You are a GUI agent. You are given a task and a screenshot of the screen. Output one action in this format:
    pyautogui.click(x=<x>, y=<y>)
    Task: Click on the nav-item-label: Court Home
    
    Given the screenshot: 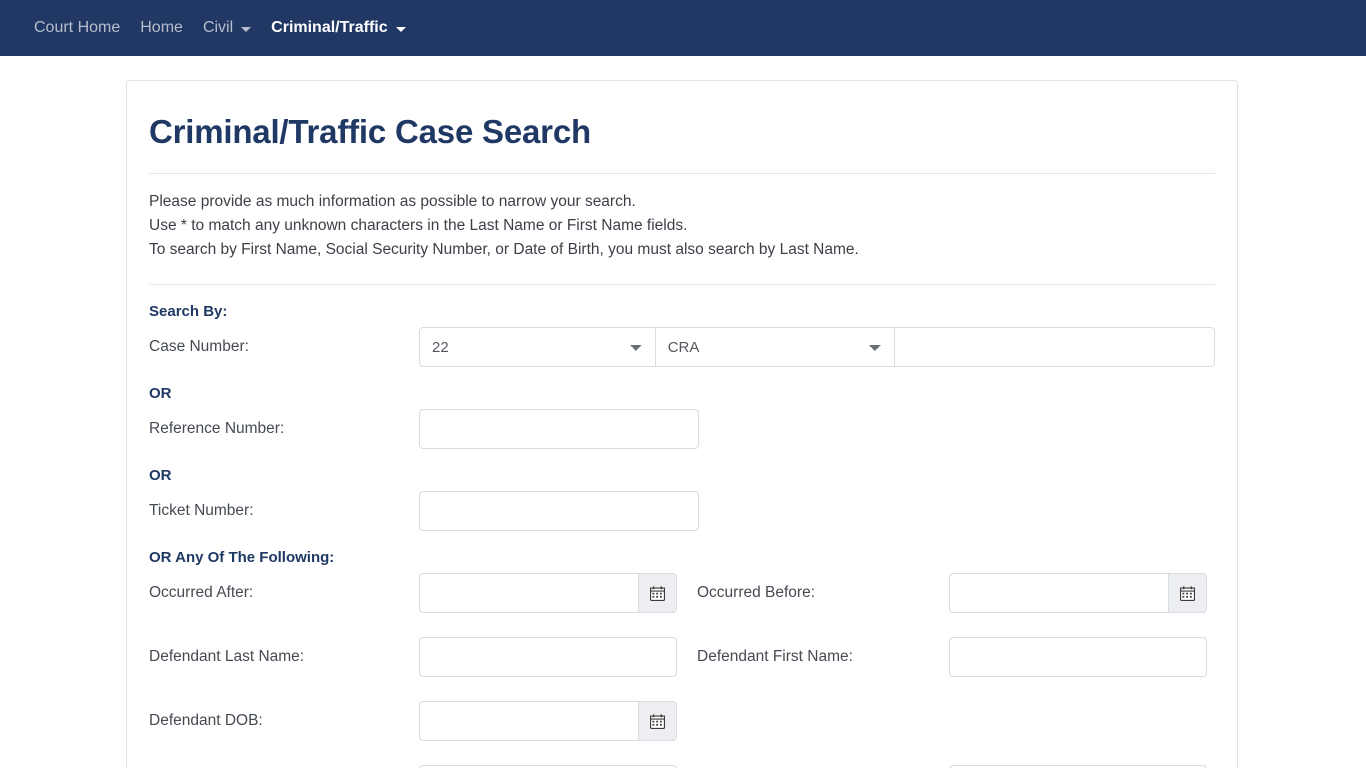 What is the action you would take?
    pyautogui.click(x=77, y=27)
    